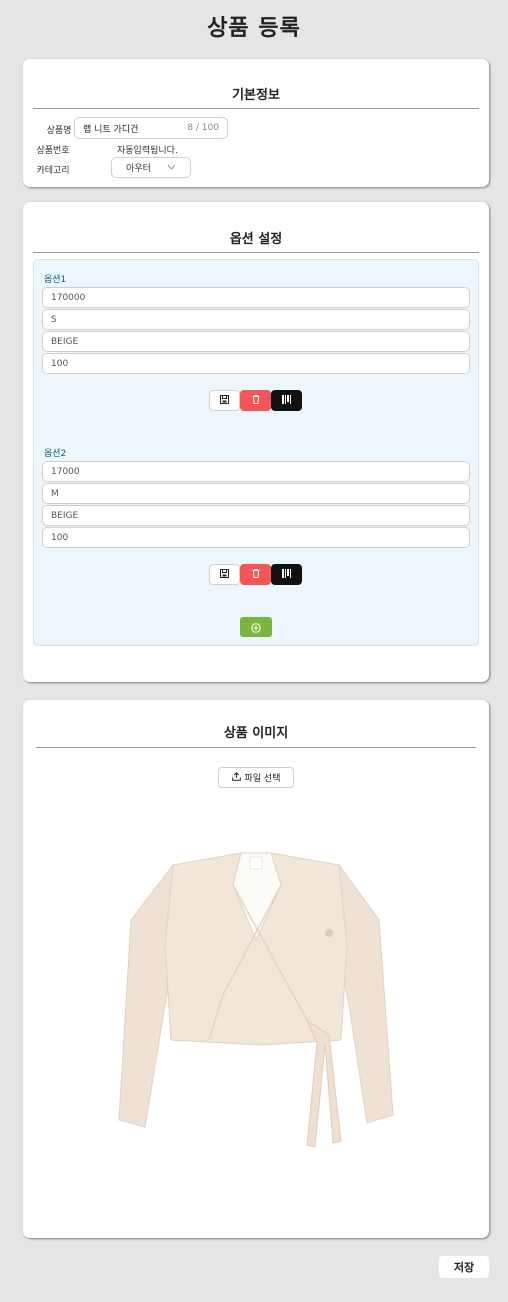 The width and height of the screenshot is (508, 1302). Describe the element at coordinates (256, 493) in the screenshot. I see `option-size-input: M` at that location.